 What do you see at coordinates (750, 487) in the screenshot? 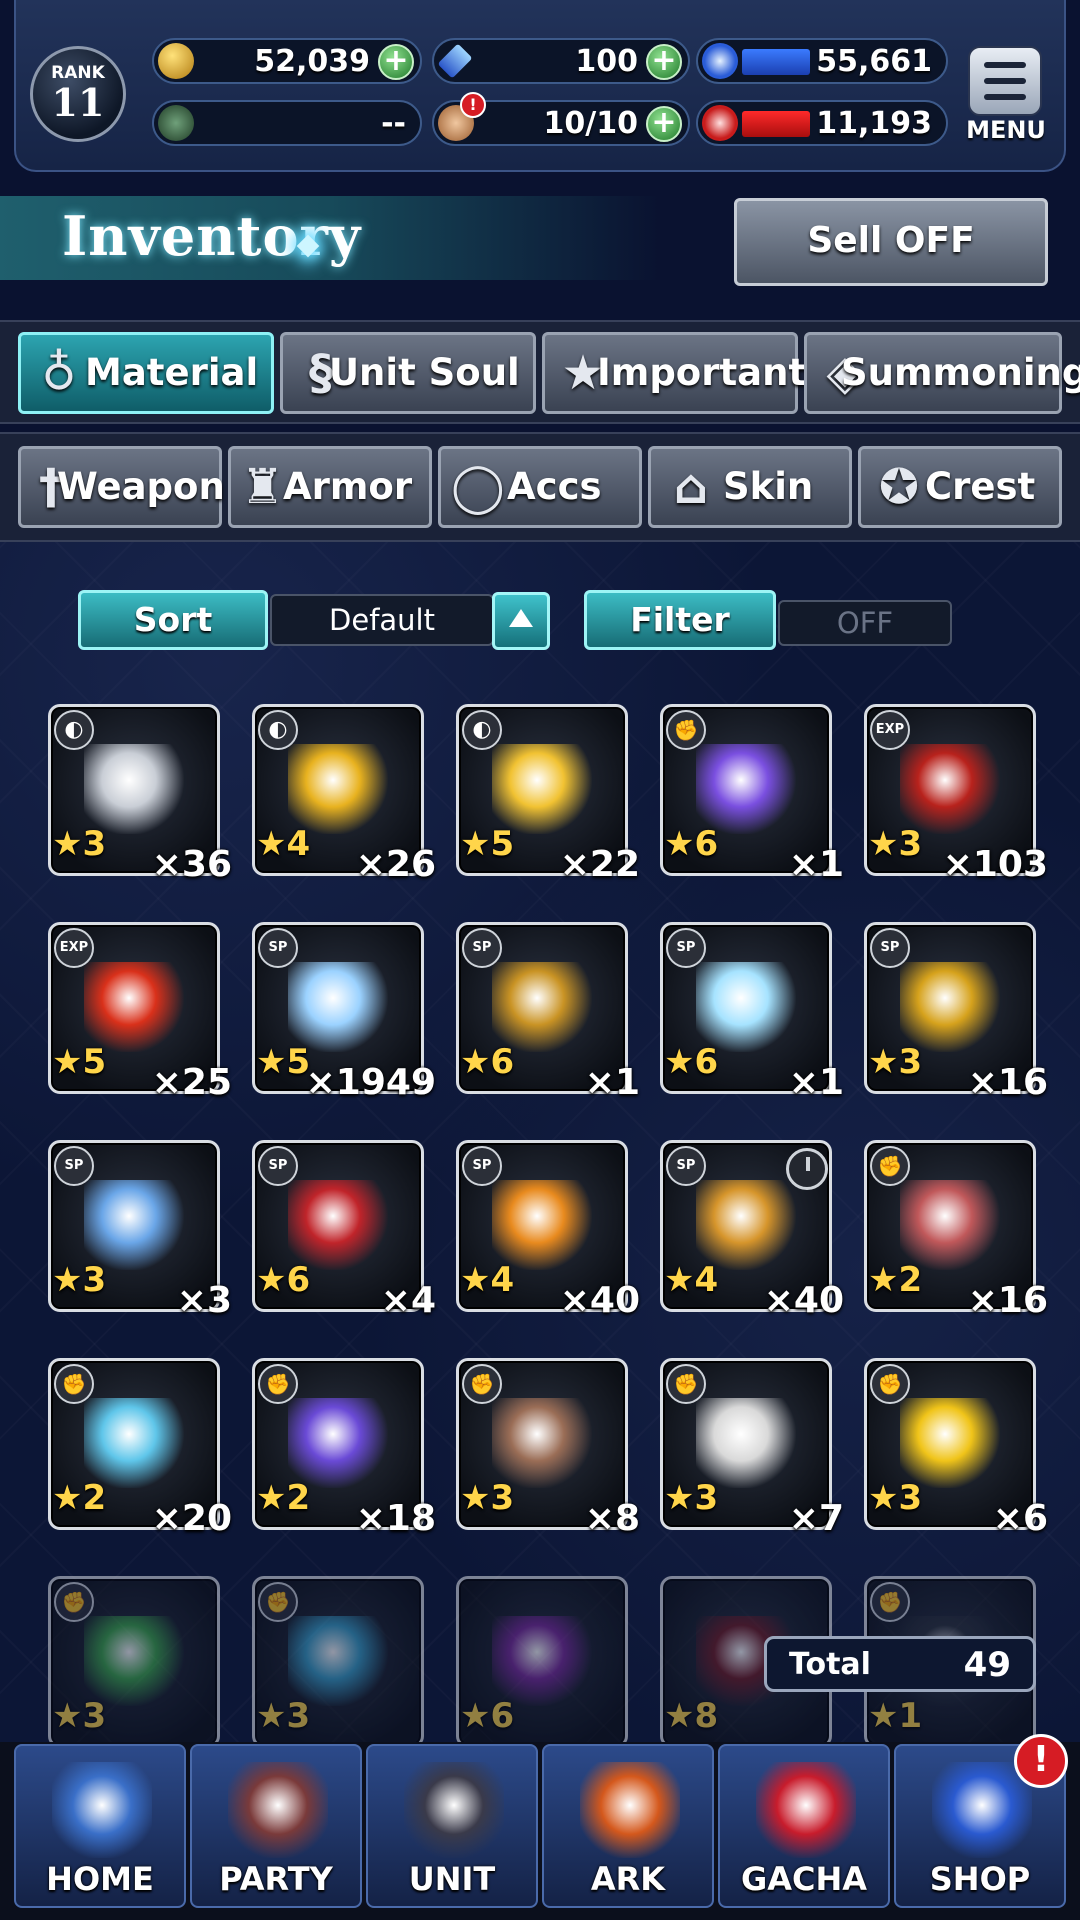
I see `tab-skin: ⌂ Skin` at bounding box center [750, 487].